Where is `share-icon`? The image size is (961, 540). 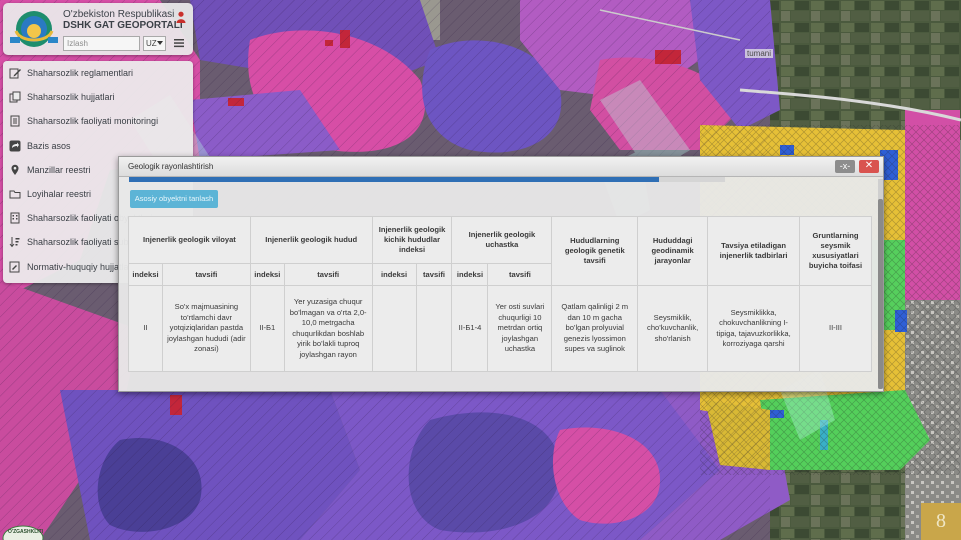
share-icon is located at coordinates (15, 146).